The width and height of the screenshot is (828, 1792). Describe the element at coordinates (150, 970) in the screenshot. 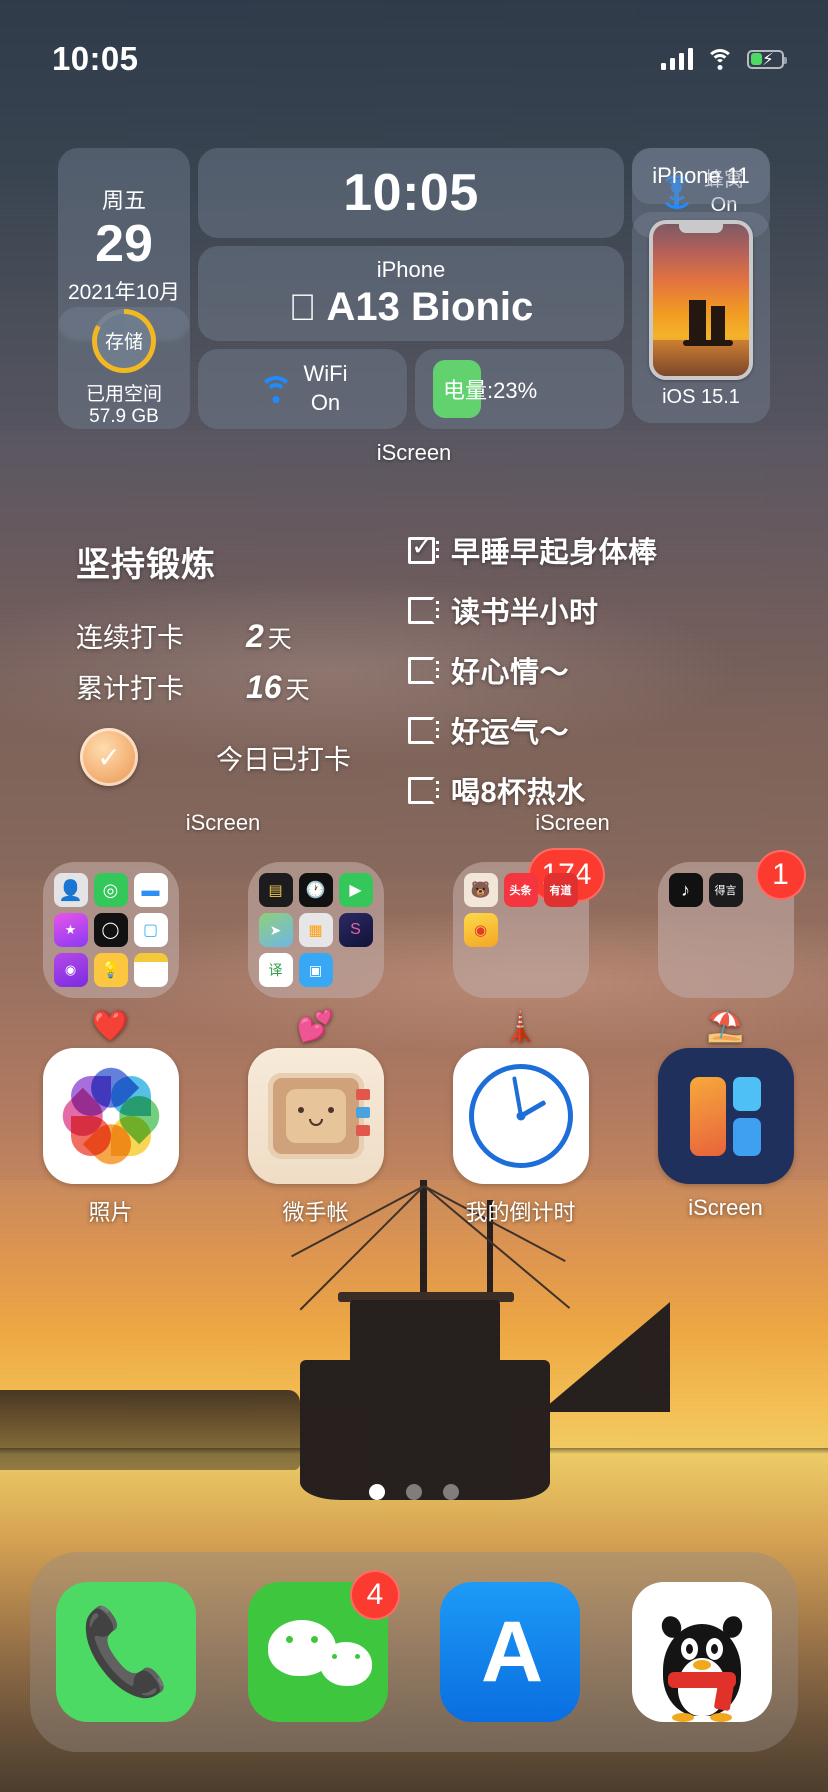

I see `mini-app-notes` at that location.